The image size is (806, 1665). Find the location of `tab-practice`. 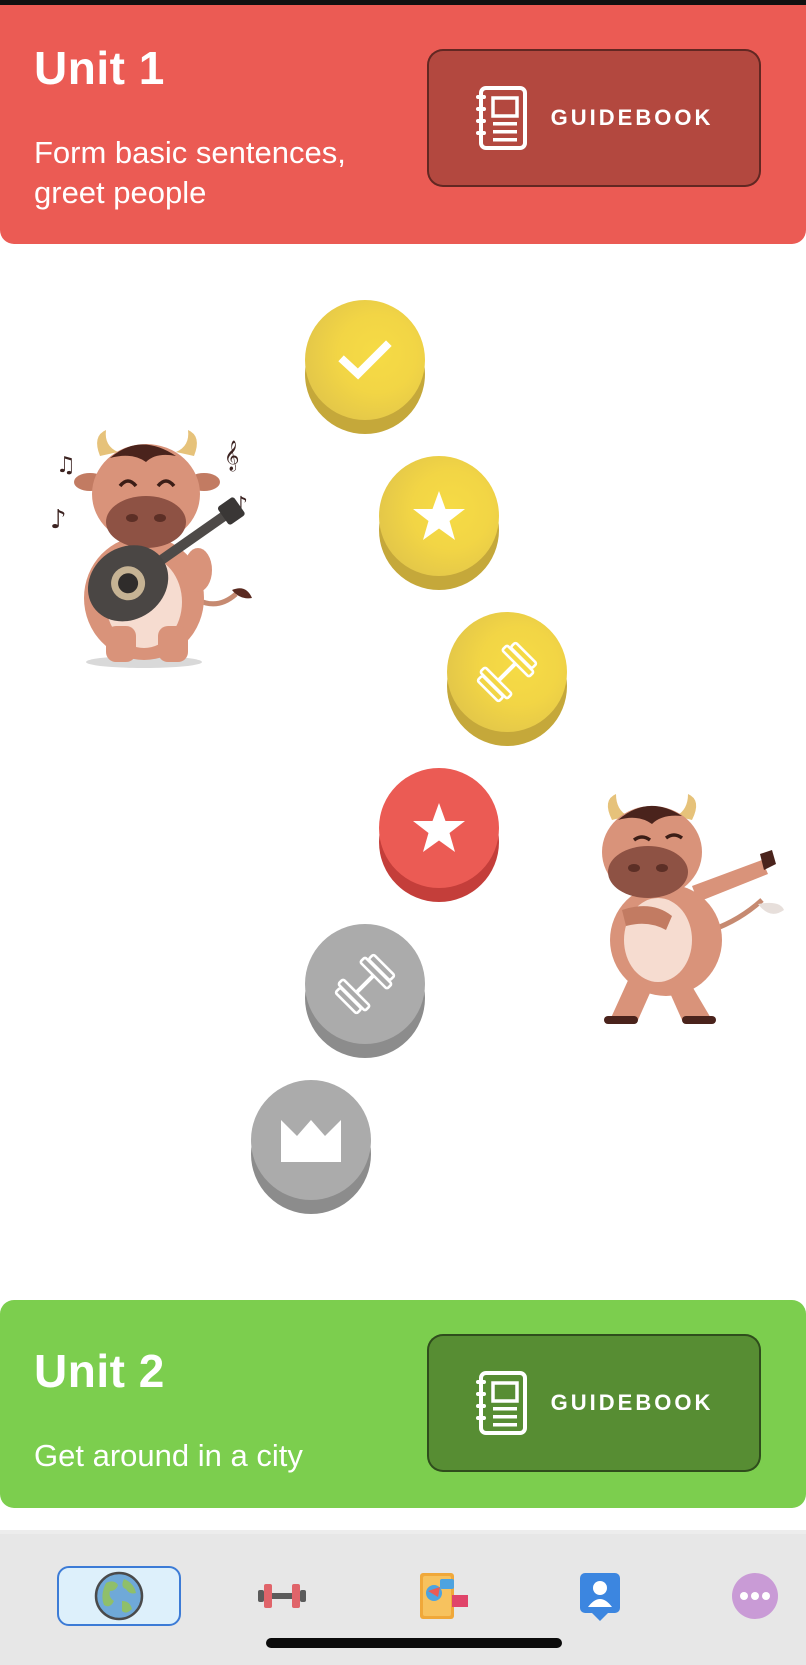

tab-practice is located at coordinates (282, 1596).